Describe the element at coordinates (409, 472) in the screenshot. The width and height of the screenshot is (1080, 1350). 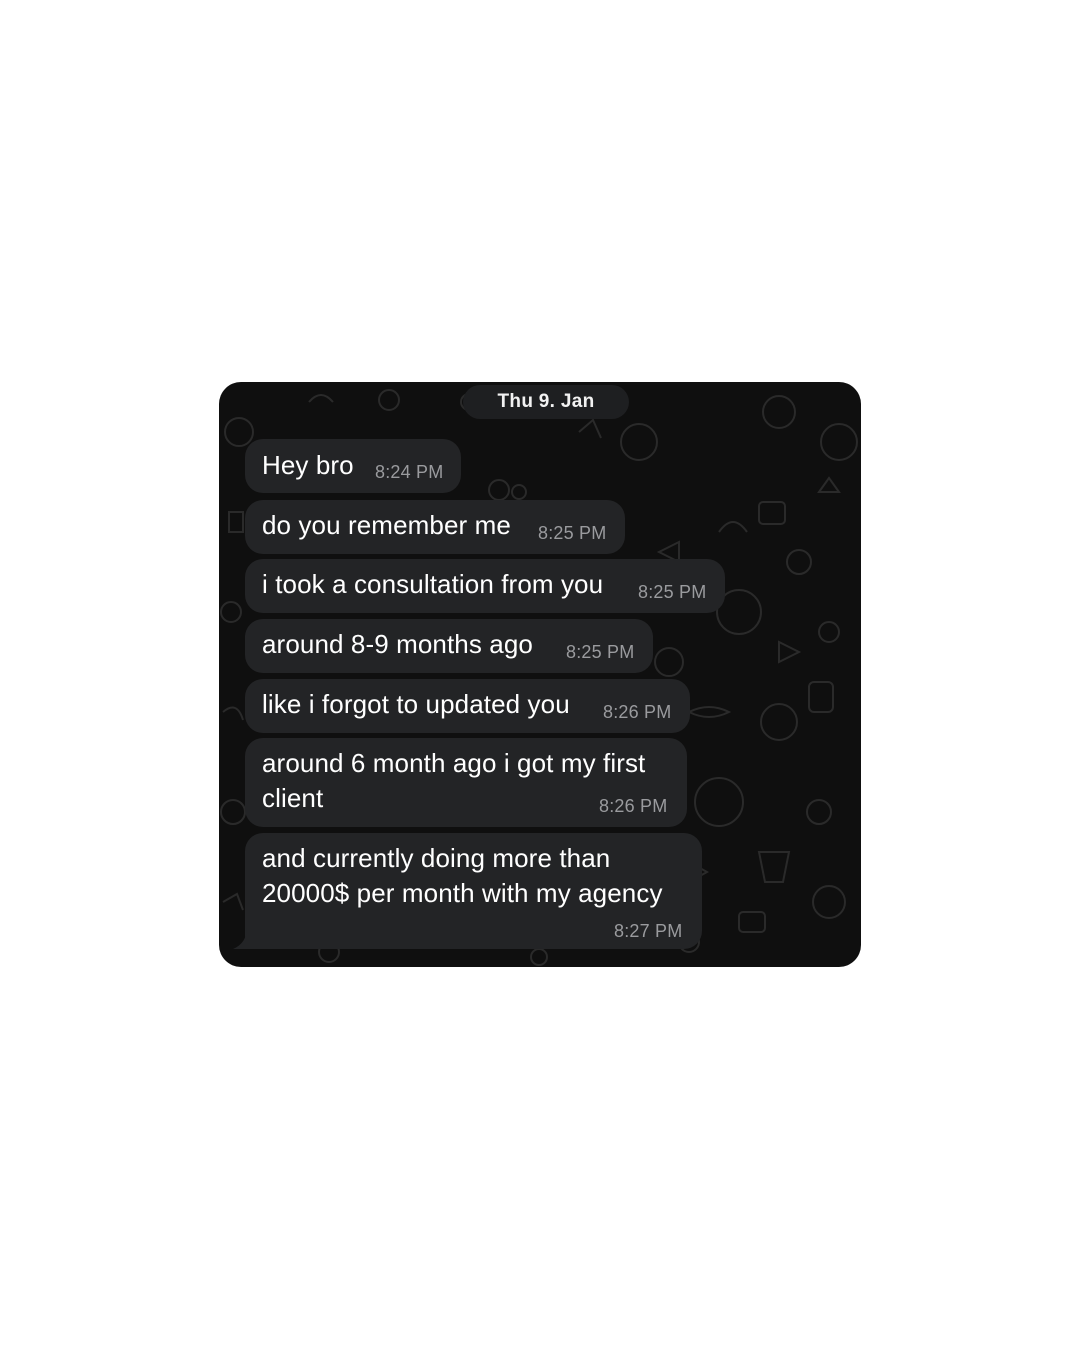
I see `message-timestamp: 8:24 PM` at that location.